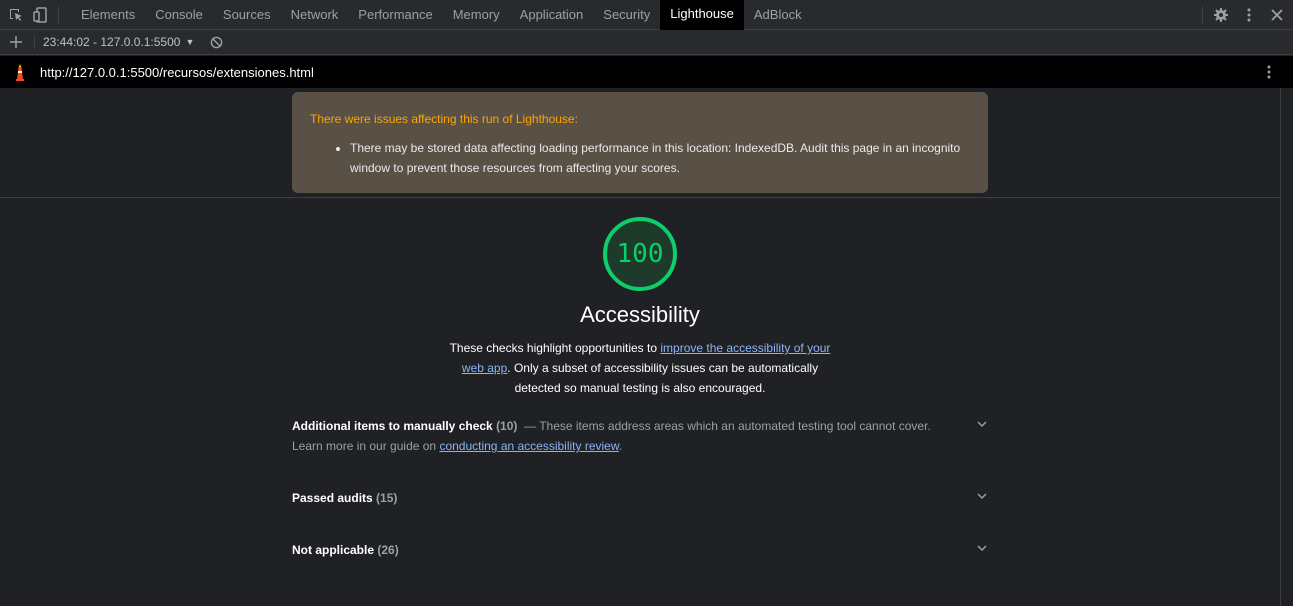 The image size is (1293, 606). What do you see at coordinates (395, 15) in the screenshot?
I see `tab-performance: Performance` at bounding box center [395, 15].